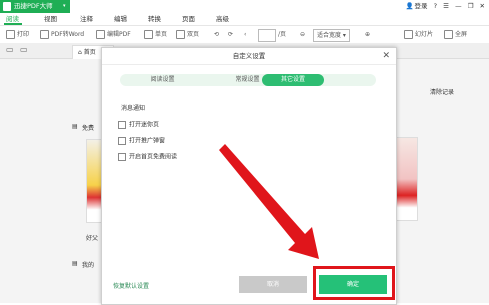 Image resolution: width=489 pixels, height=305 pixels. What do you see at coordinates (216, 34) in the screenshot?
I see `rotate-left-icon: ⟲` at bounding box center [216, 34].